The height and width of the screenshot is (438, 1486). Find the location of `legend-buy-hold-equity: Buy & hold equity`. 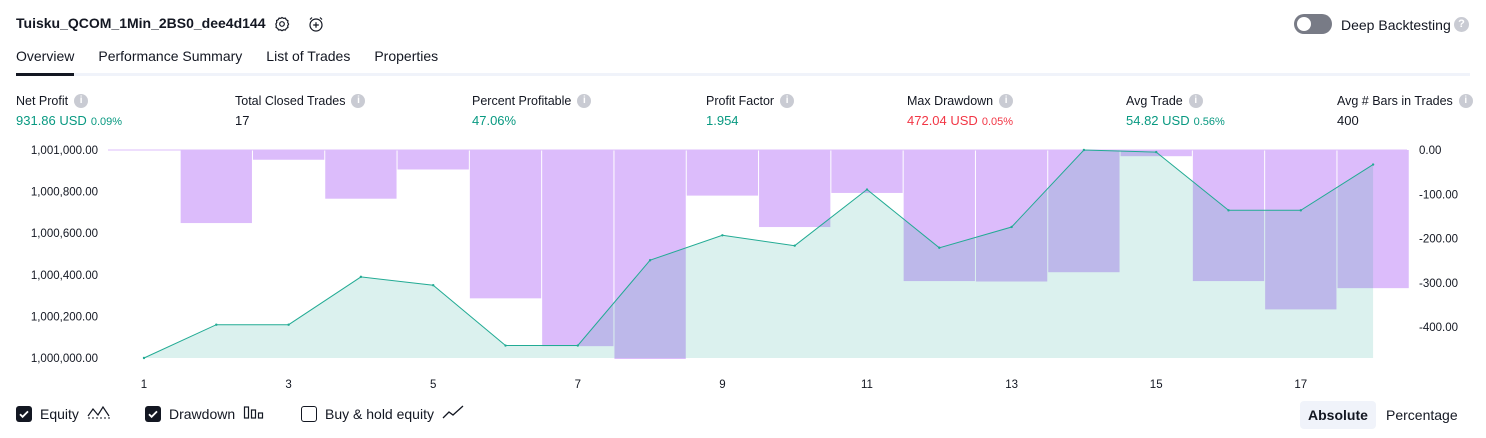

legend-buy-hold-equity: Buy & hold equity is located at coordinates (383, 413).